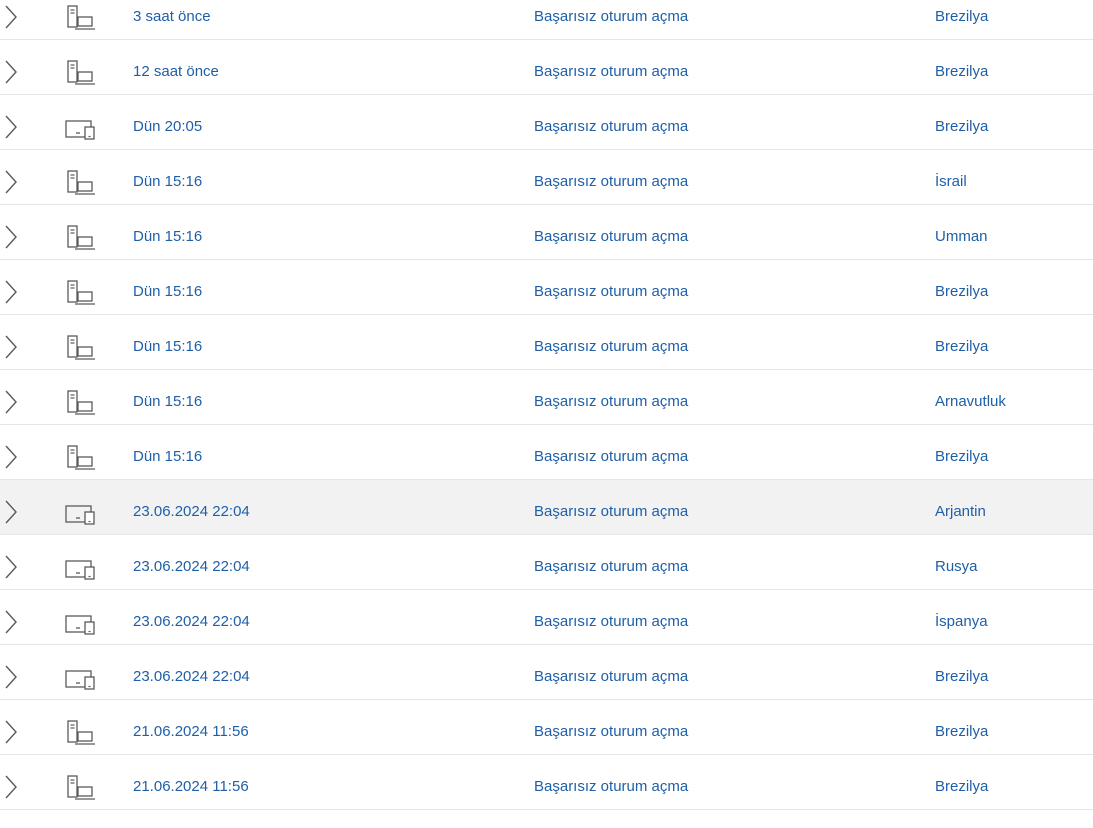 This screenshot has height=828, width=1093. What do you see at coordinates (956, 567) in the screenshot?
I see `activity-location: Rusya` at bounding box center [956, 567].